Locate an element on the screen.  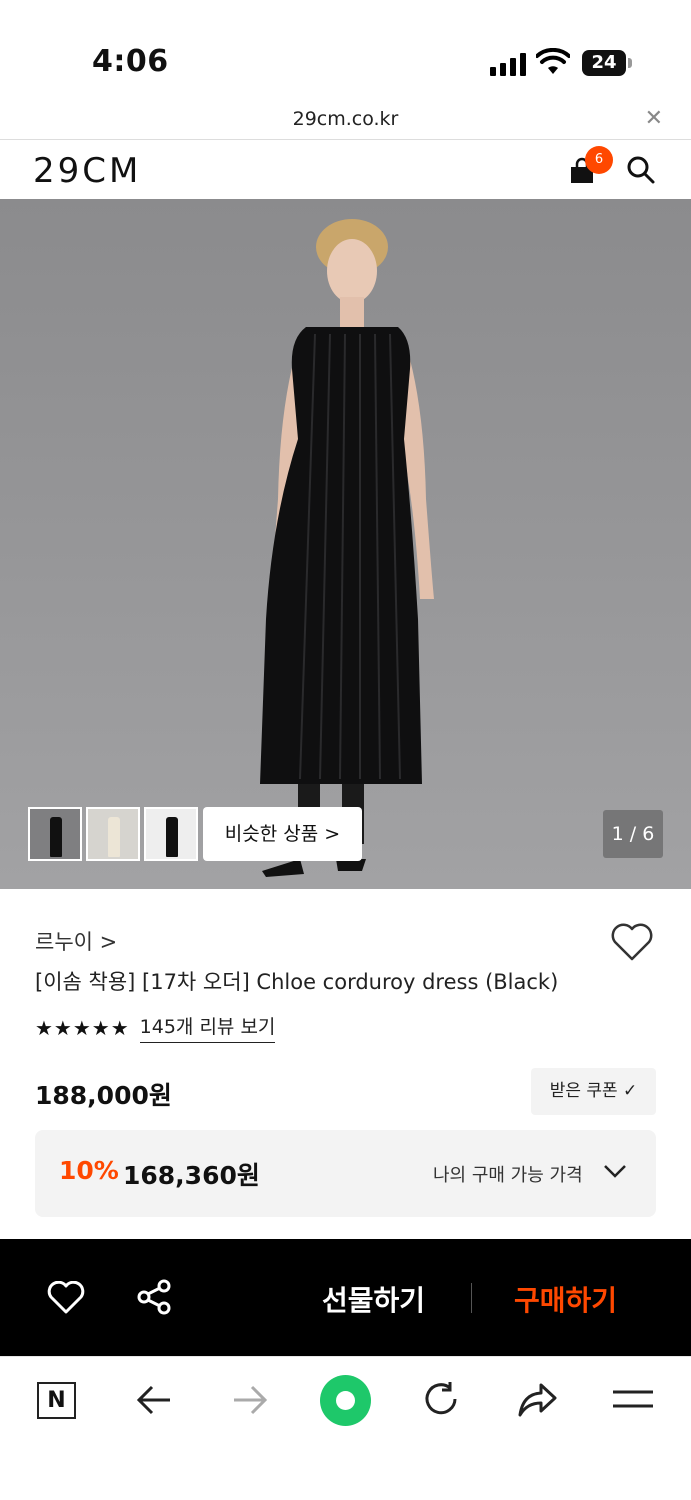
search-icon is located at coordinates (641, 170).